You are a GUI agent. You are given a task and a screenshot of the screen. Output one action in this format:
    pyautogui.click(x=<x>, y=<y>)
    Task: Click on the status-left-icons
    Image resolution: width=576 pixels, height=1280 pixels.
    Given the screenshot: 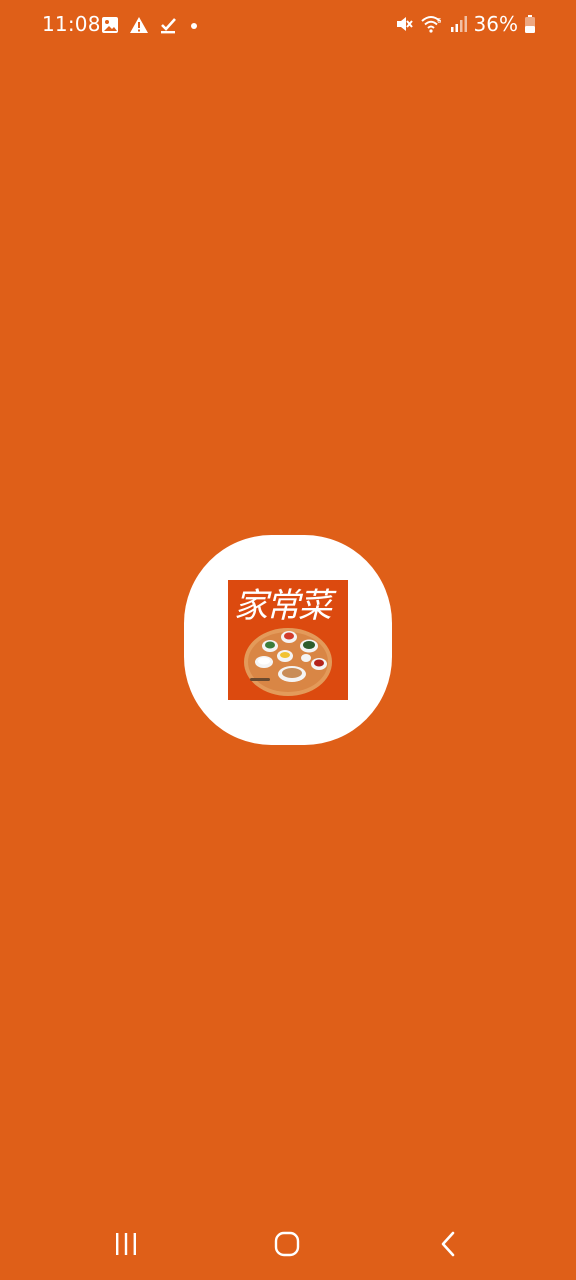 What is the action you would take?
    pyautogui.click(x=150, y=25)
    